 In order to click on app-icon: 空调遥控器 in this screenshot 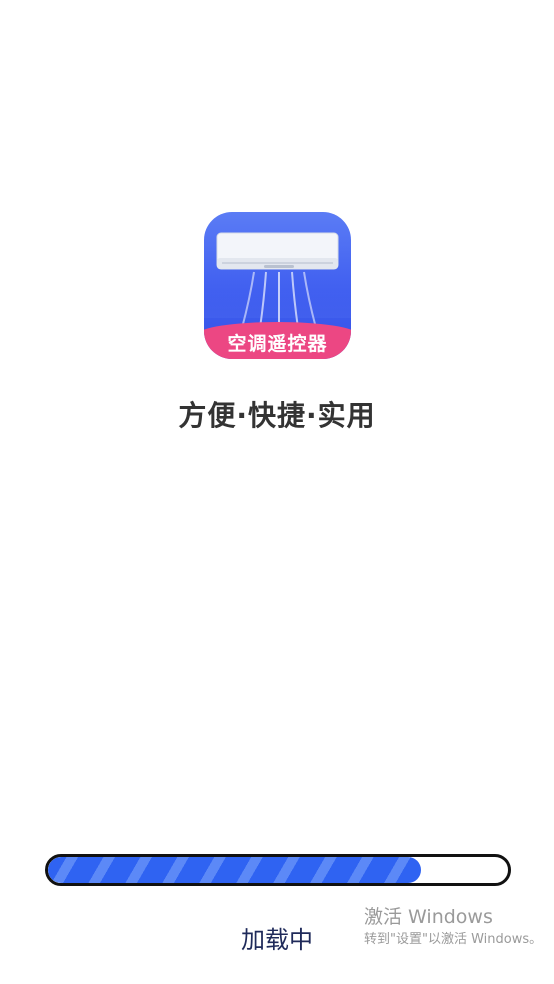, I will do `click(277, 285)`.